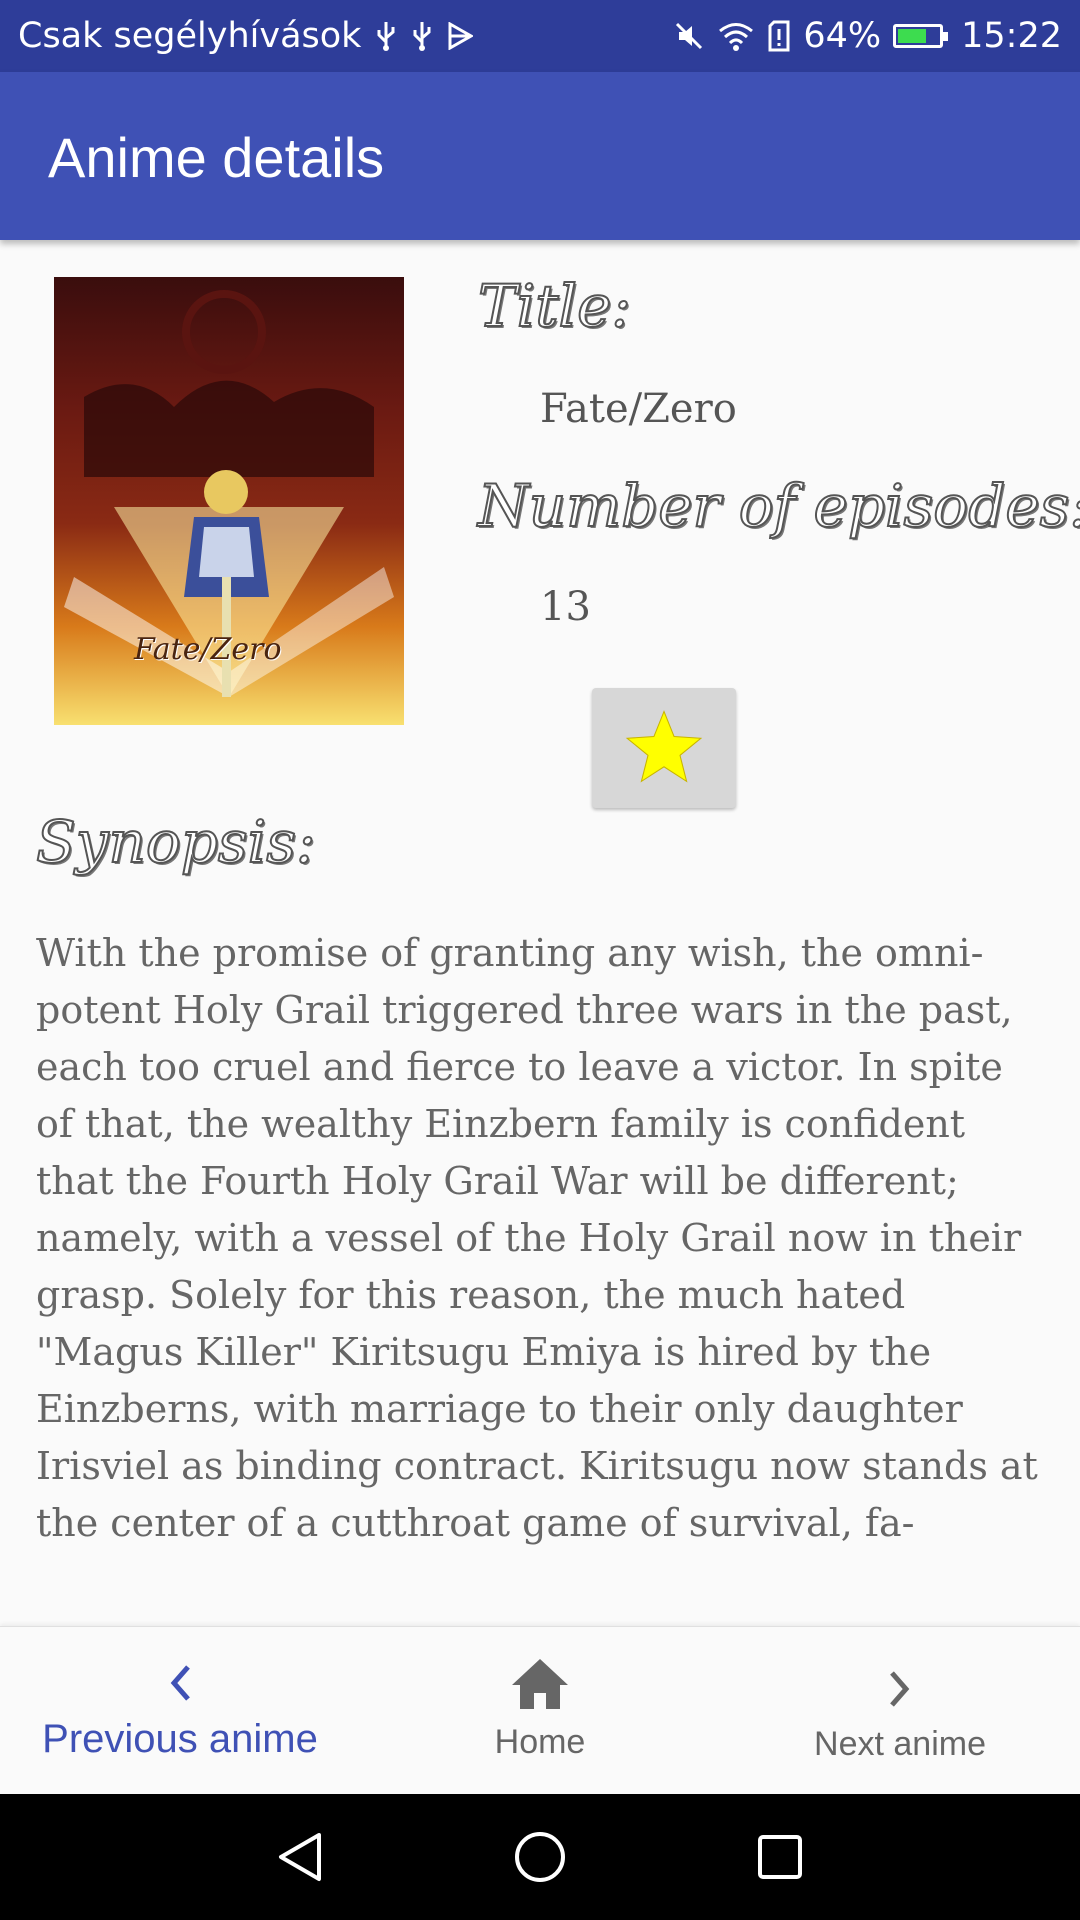 This screenshot has width=1080, height=1920. Describe the element at coordinates (229, 501) in the screenshot. I see `anime-poster-image: Fate/Zero` at that location.